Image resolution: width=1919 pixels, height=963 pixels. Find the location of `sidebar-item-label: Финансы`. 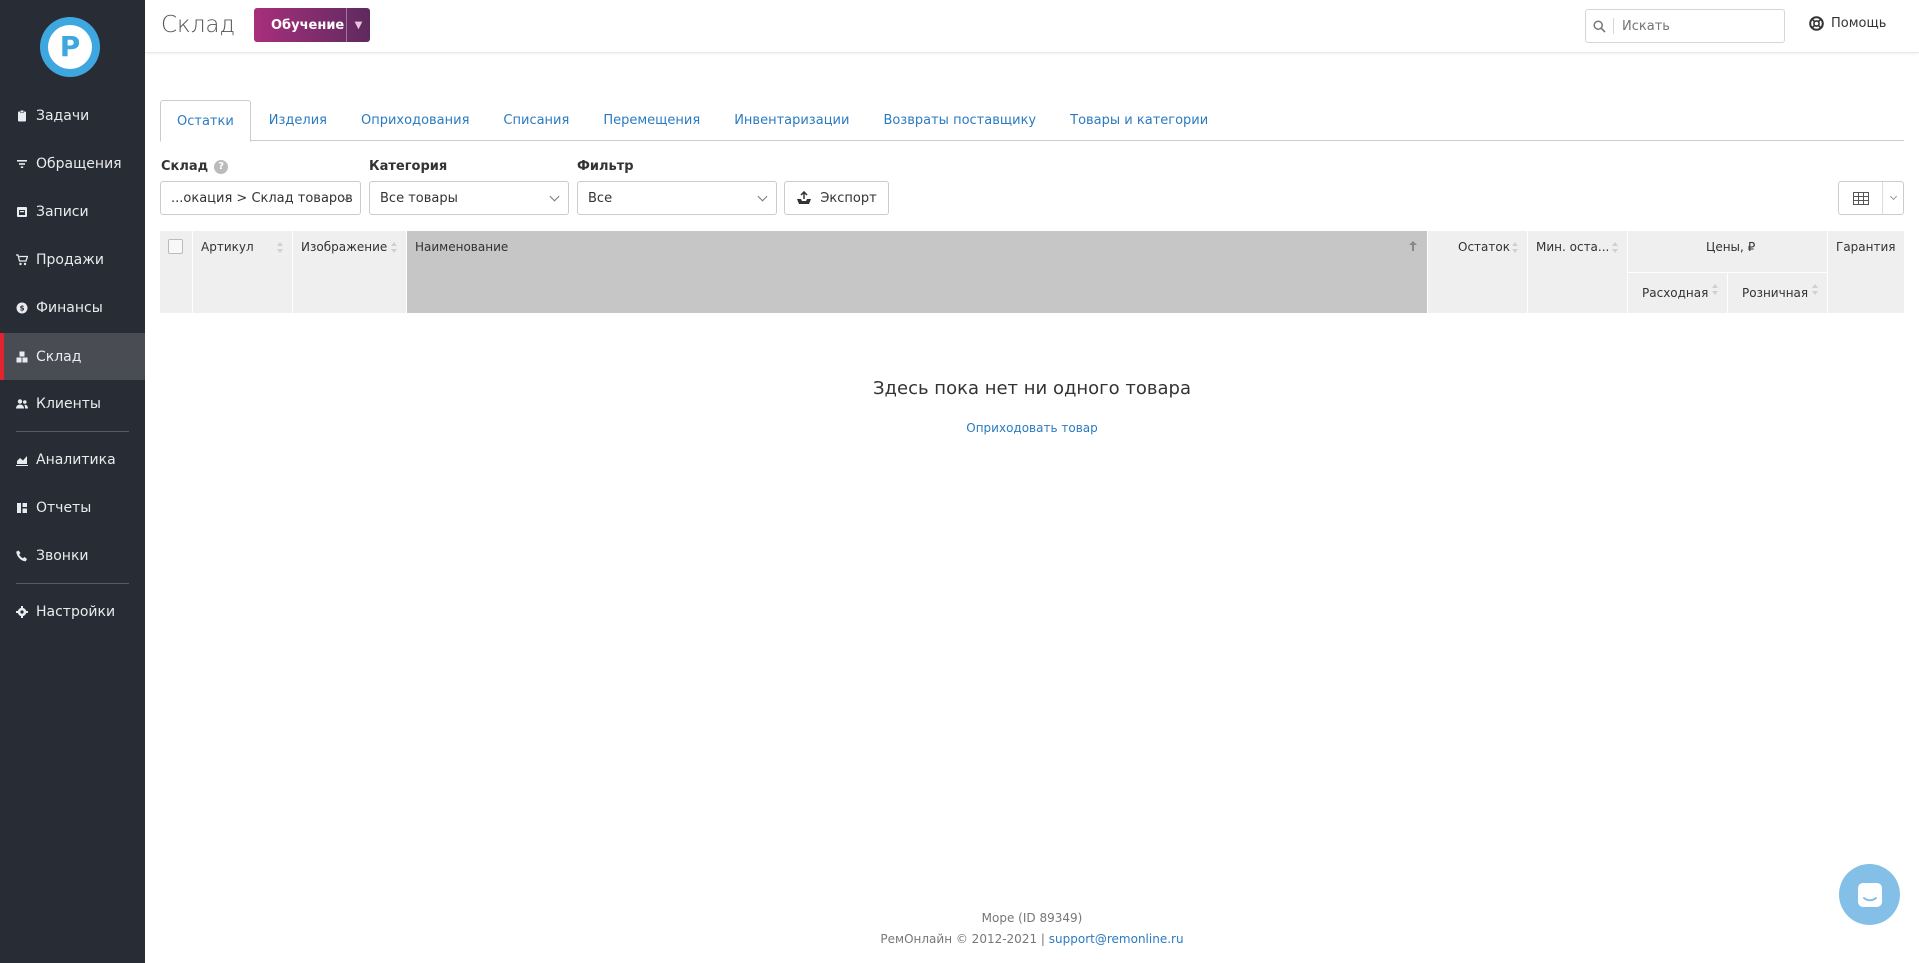

sidebar-item-label: Финансы is located at coordinates (69, 307).